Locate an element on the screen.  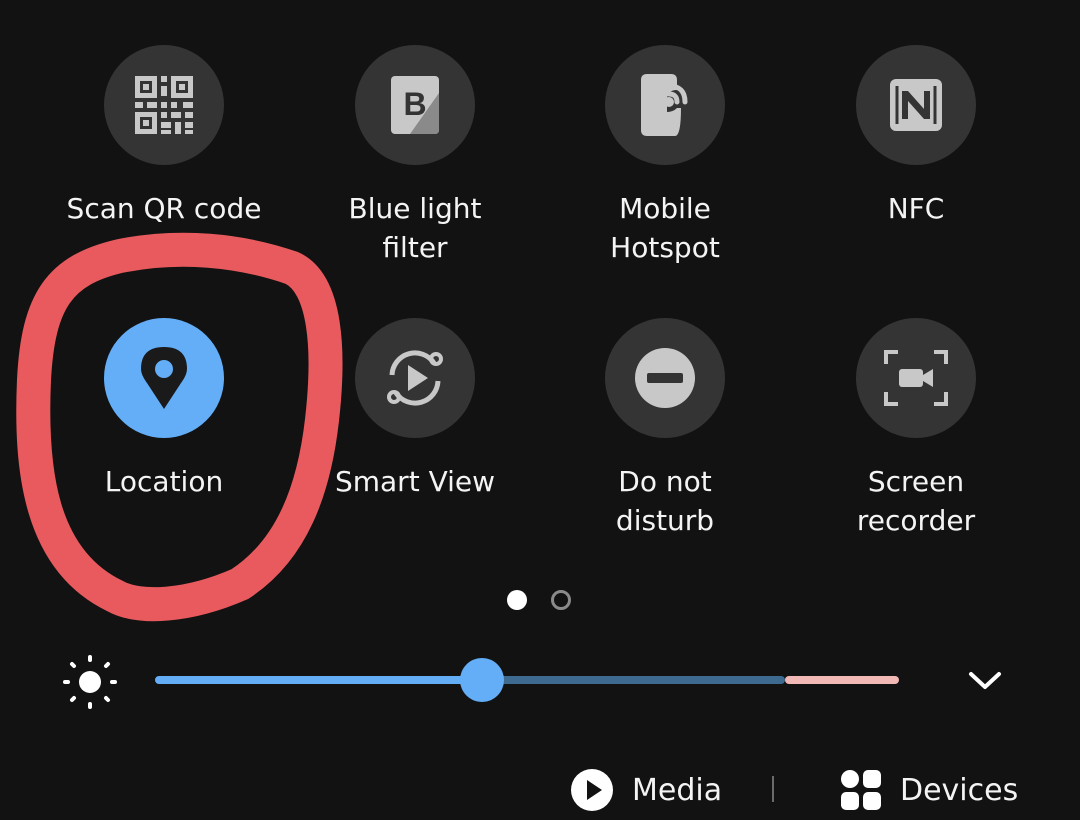
smart-view-icon is located at coordinates (415, 378).